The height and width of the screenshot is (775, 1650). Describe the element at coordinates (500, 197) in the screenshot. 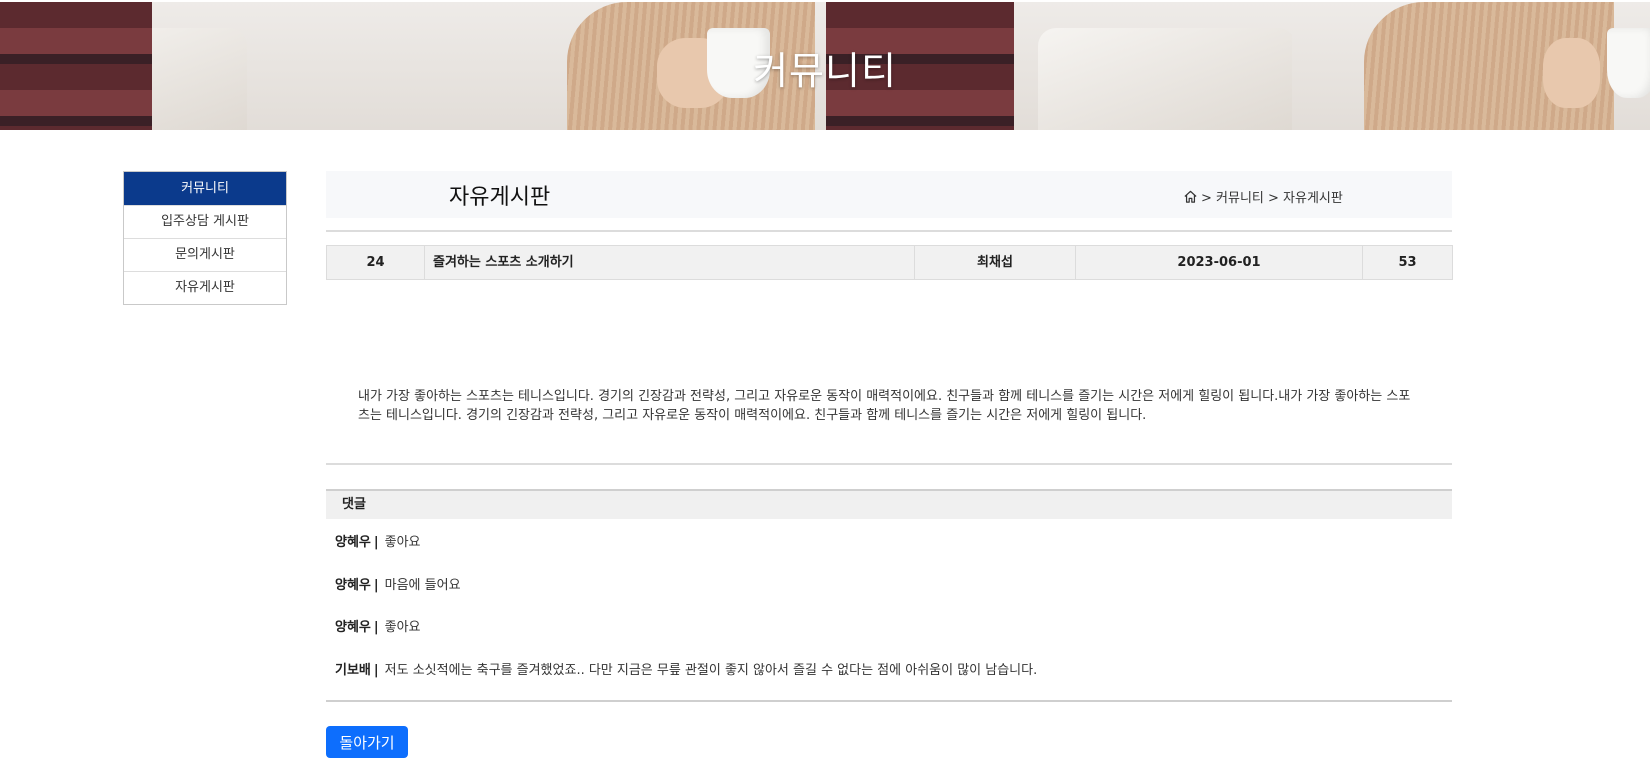

I see `page-title: 자유게시판` at that location.